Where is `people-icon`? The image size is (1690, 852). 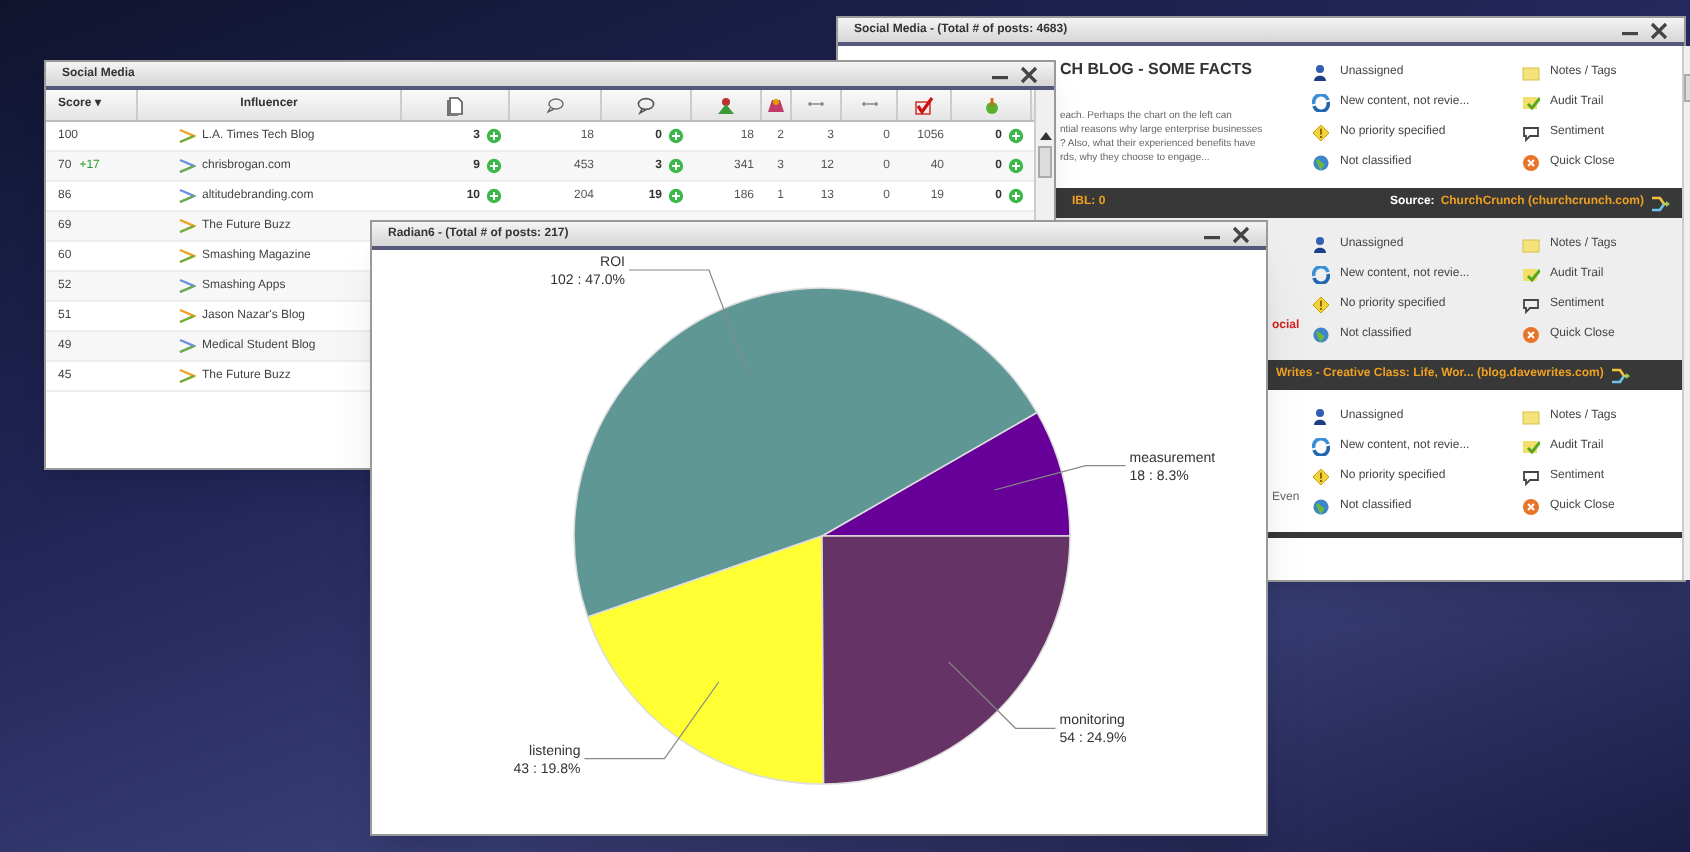
people-icon is located at coordinates (726, 105).